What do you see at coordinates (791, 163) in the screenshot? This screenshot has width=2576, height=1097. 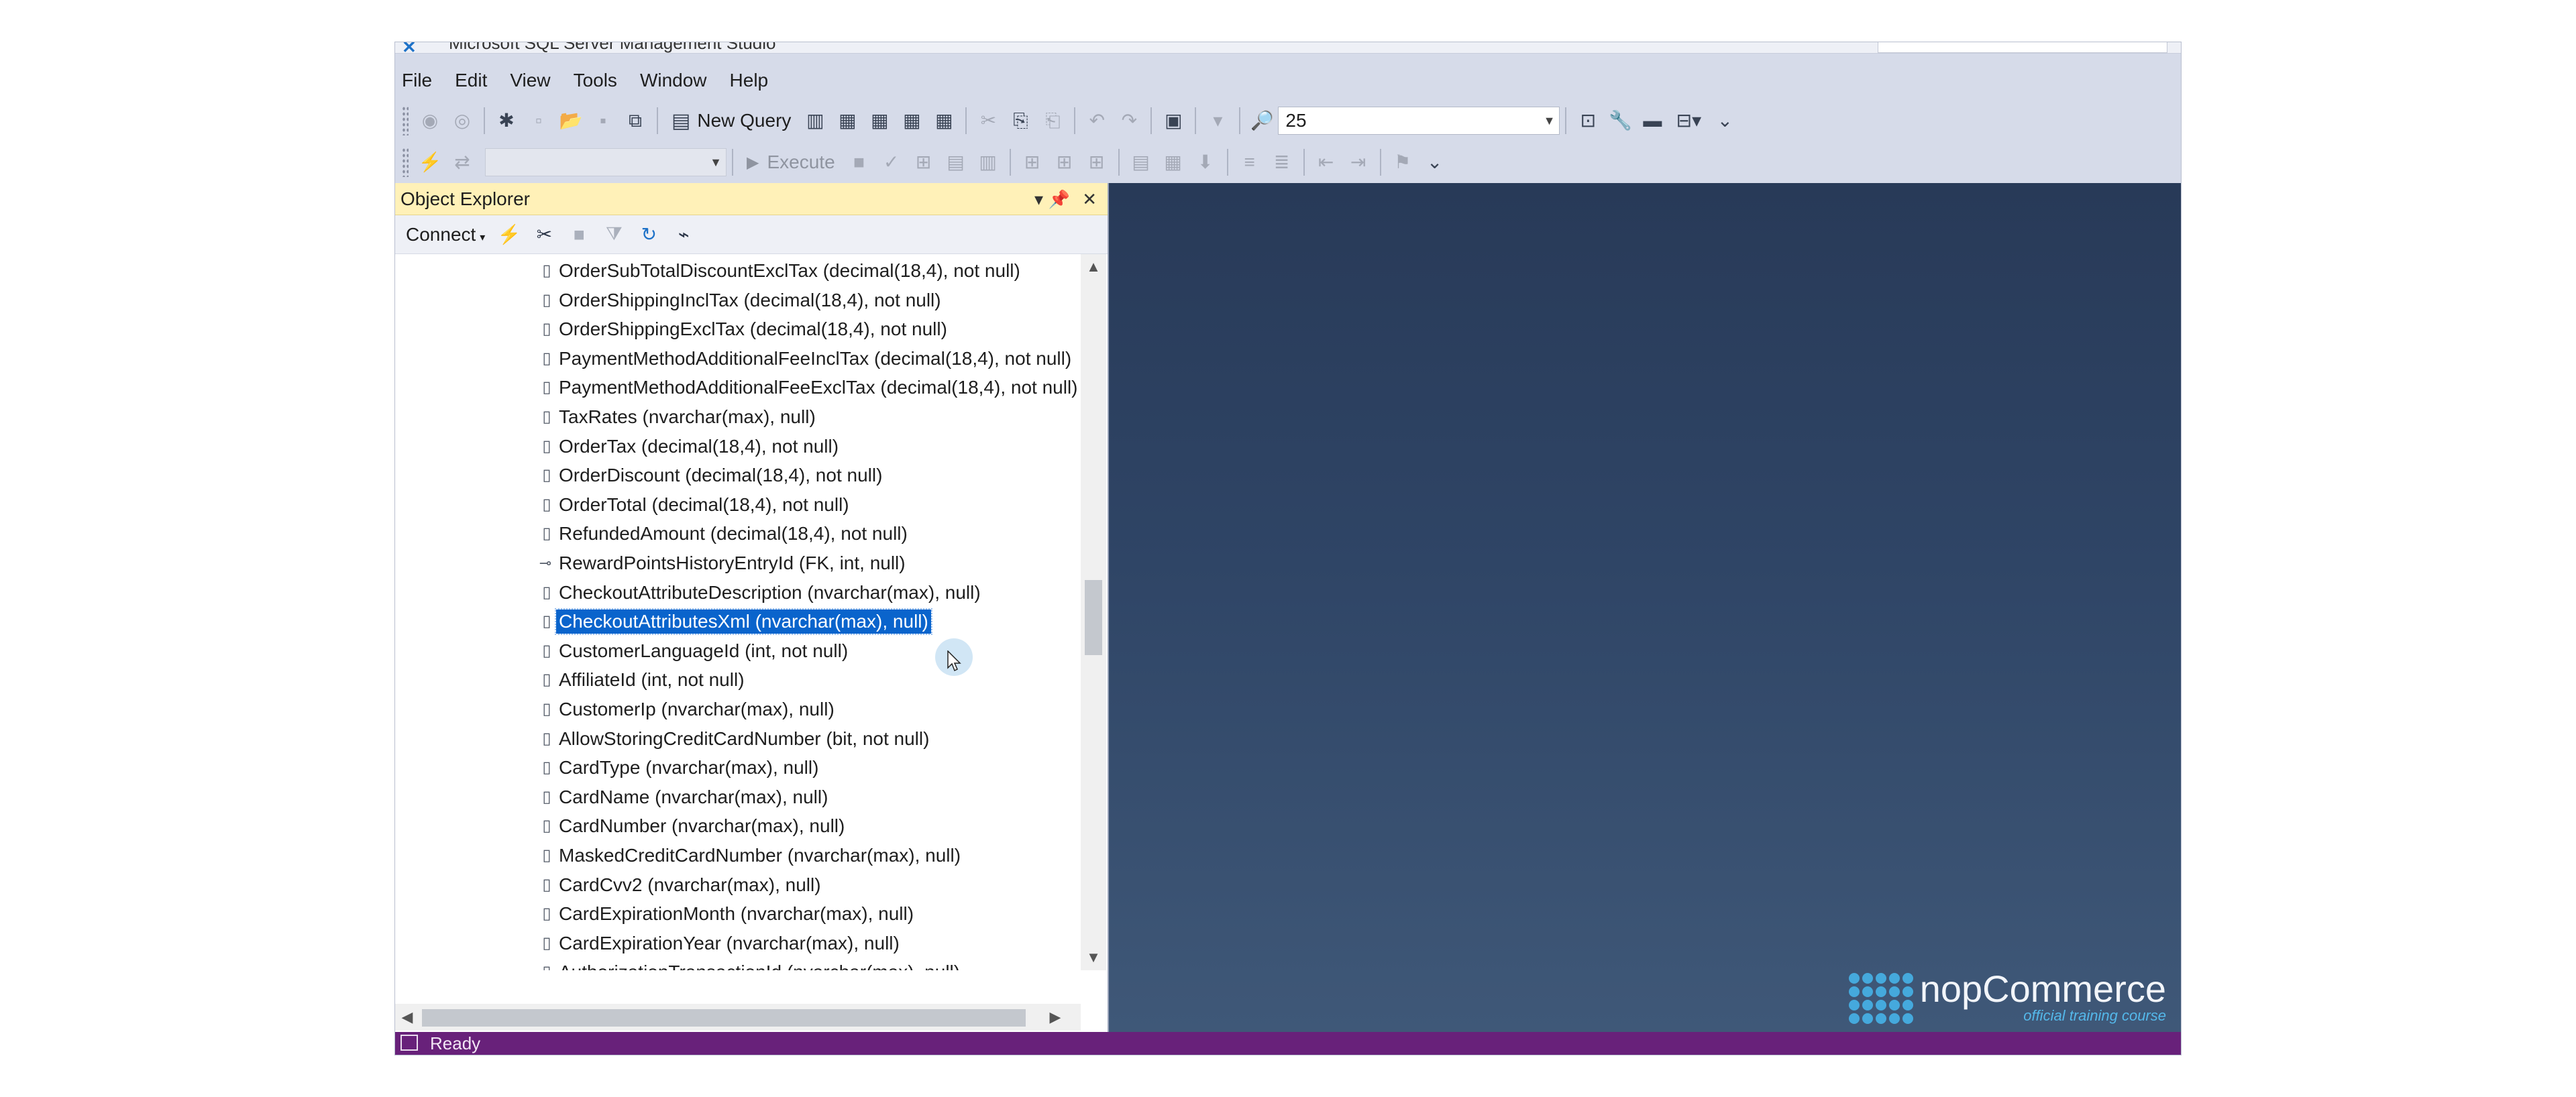 I see `execute-button: ▶ Execute` at bounding box center [791, 163].